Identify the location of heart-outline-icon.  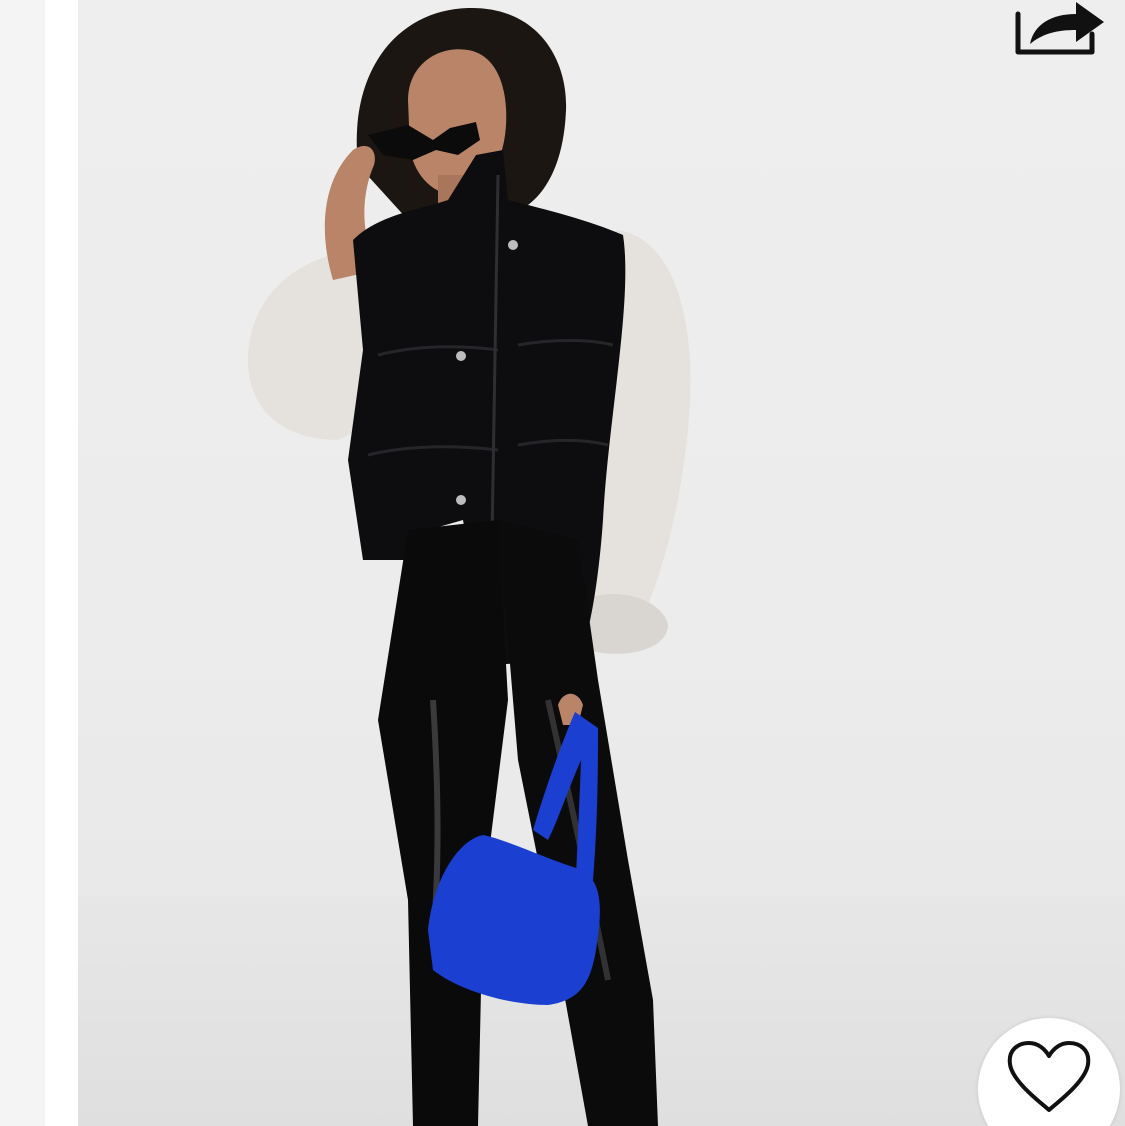
(1049, 1076).